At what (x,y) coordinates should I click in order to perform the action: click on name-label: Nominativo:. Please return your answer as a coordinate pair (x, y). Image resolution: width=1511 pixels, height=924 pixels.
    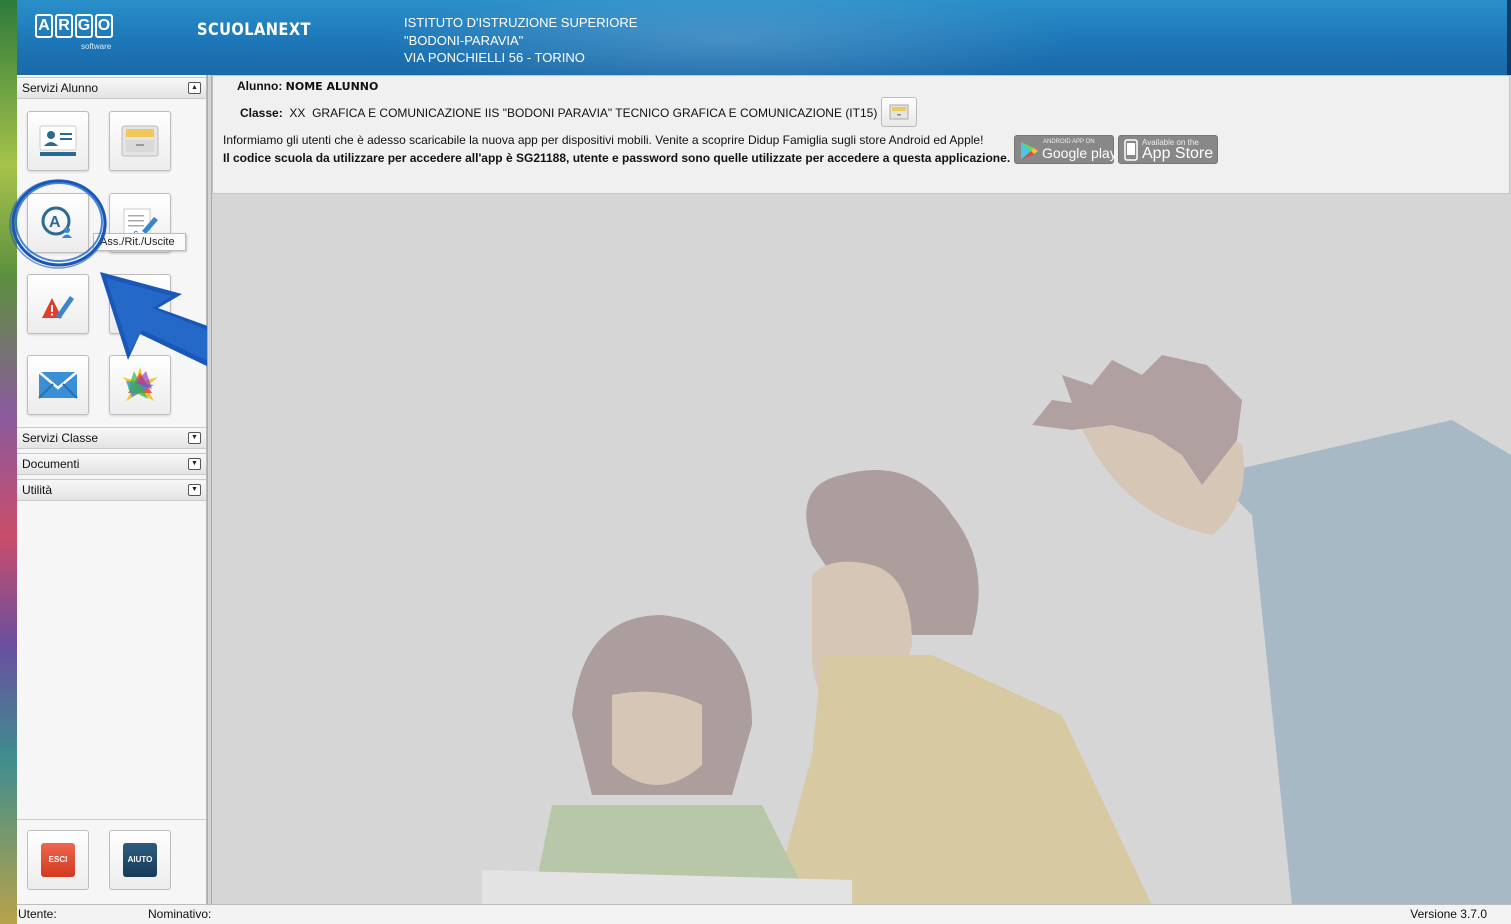
    Looking at the image, I should click on (180, 914).